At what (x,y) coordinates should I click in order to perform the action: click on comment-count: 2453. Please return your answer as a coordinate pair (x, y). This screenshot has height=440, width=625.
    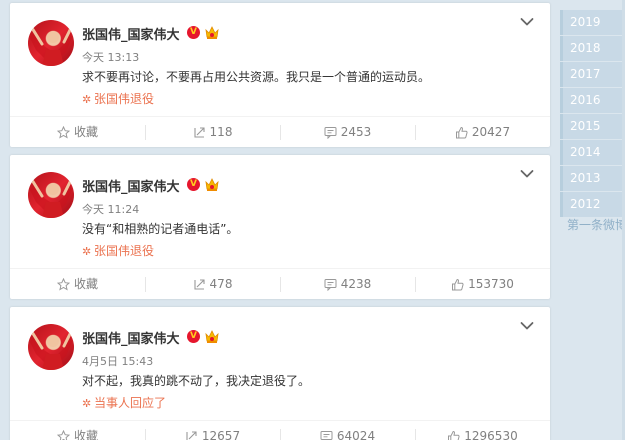
    Looking at the image, I should click on (356, 132).